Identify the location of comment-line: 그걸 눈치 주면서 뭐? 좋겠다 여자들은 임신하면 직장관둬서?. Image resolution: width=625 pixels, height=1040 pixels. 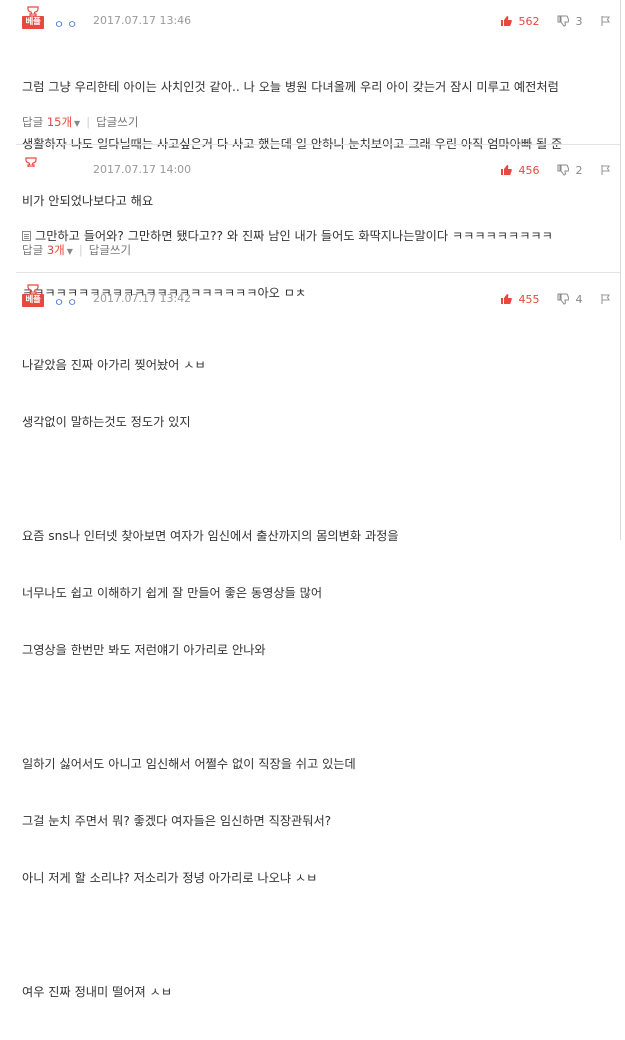
(177, 821).